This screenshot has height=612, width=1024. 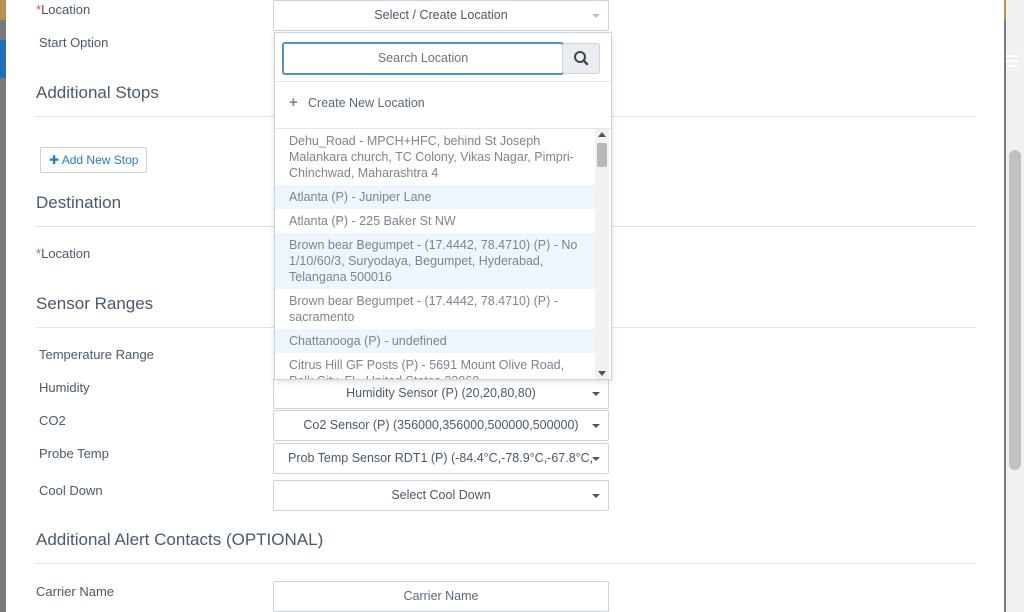 What do you see at coordinates (441, 15) in the screenshot?
I see `location-select: Select / Create Location` at bounding box center [441, 15].